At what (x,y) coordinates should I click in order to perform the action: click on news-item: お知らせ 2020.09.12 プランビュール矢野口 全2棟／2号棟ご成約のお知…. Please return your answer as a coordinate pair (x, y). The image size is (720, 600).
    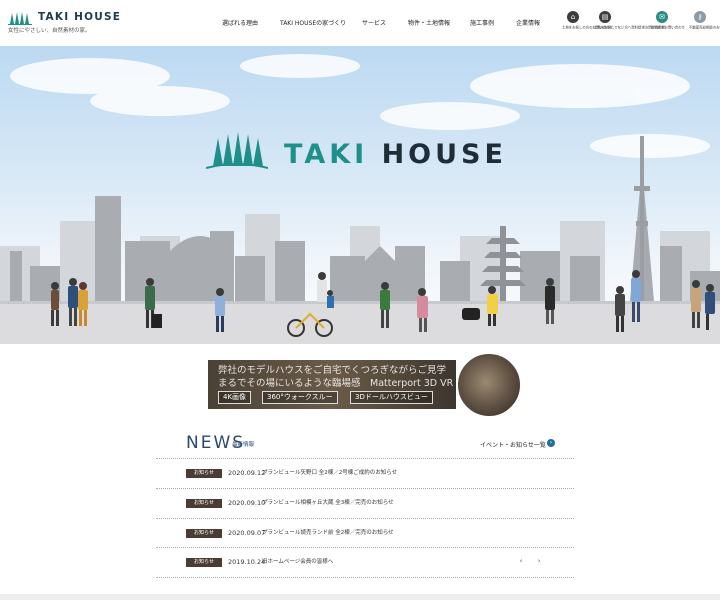
    Looking at the image, I should click on (365, 473).